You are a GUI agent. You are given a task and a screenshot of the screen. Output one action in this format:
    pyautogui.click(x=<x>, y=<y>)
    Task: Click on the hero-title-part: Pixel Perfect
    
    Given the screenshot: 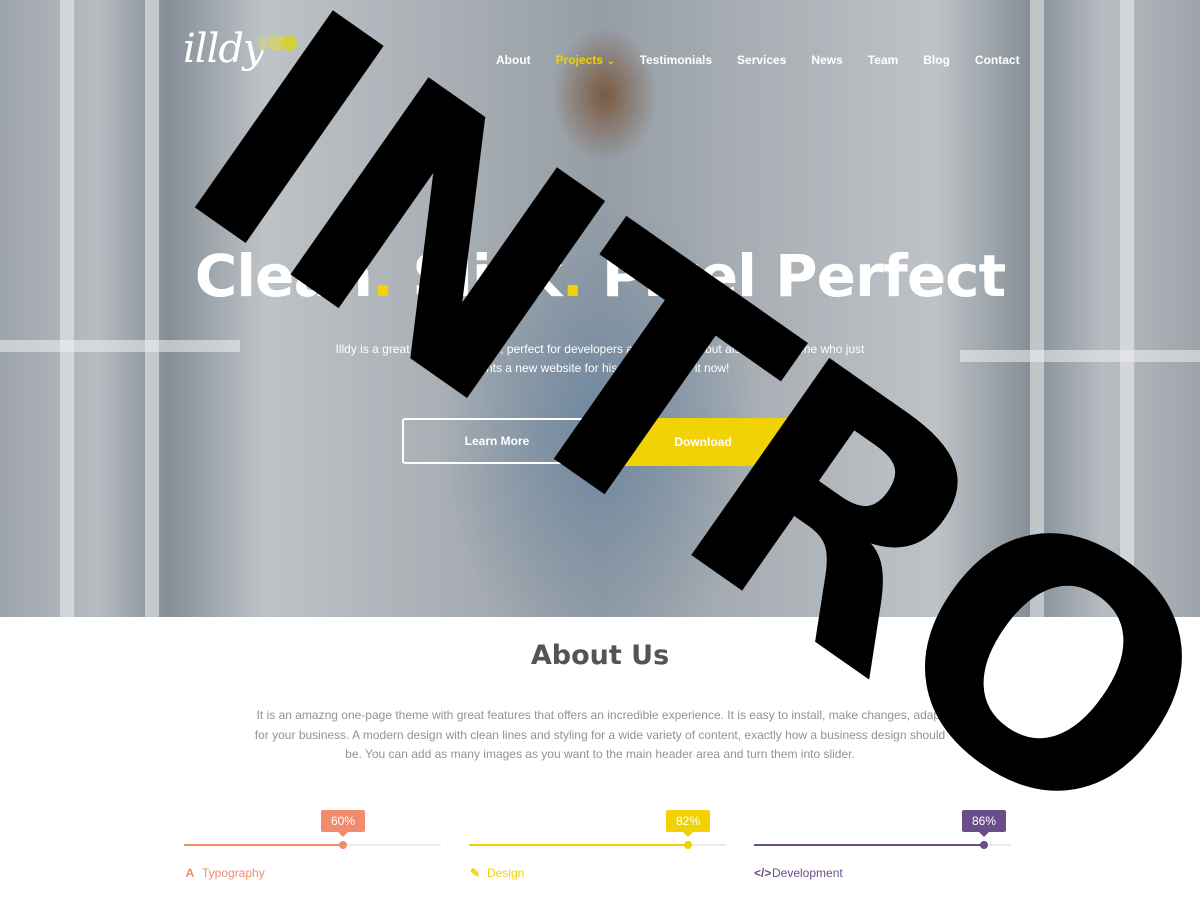 What is the action you would take?
    pyautogui.click(x=794, y=276)
    